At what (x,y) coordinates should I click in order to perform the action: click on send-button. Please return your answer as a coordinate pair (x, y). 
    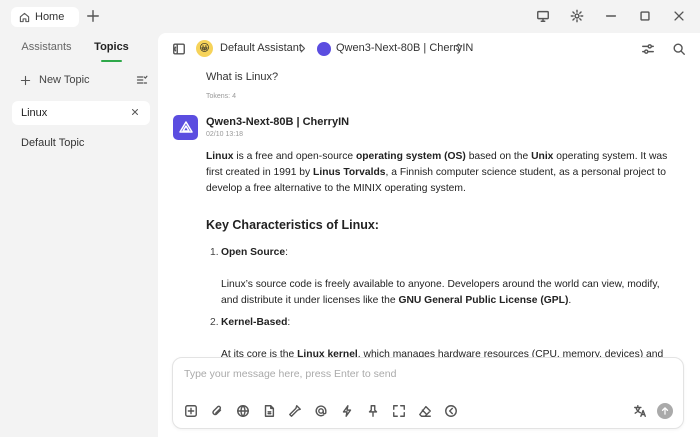
    Looking at the image, I should click on (665, 411).